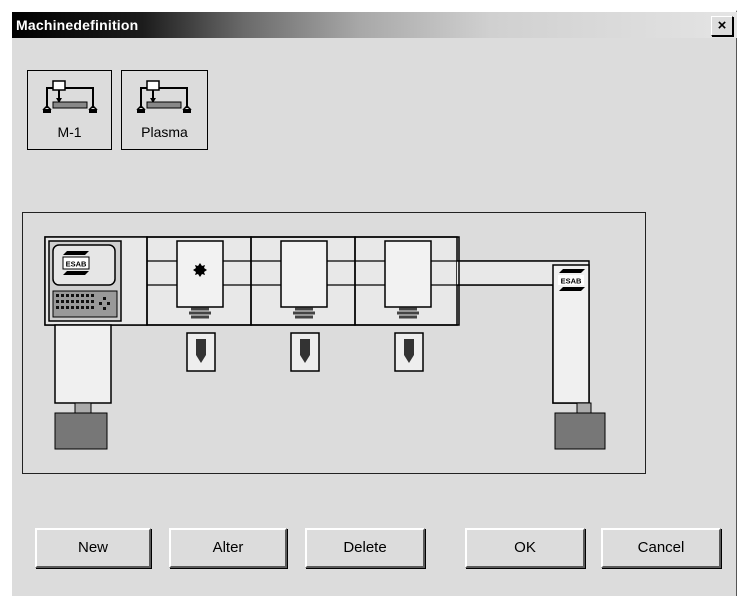 The height and width of the screenshot is (596, 737). What do you see at coordinates (69, 132) in the screenshot?
I see `machine-tab-label: M-1` at bounding box center [69, 132].